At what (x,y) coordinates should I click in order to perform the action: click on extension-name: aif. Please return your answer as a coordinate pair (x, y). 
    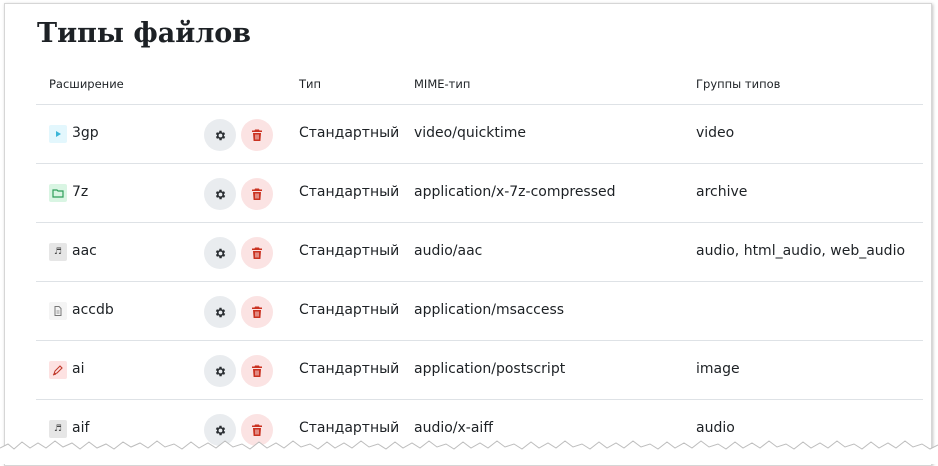
    Looking at the image, I should click on (81, 428).